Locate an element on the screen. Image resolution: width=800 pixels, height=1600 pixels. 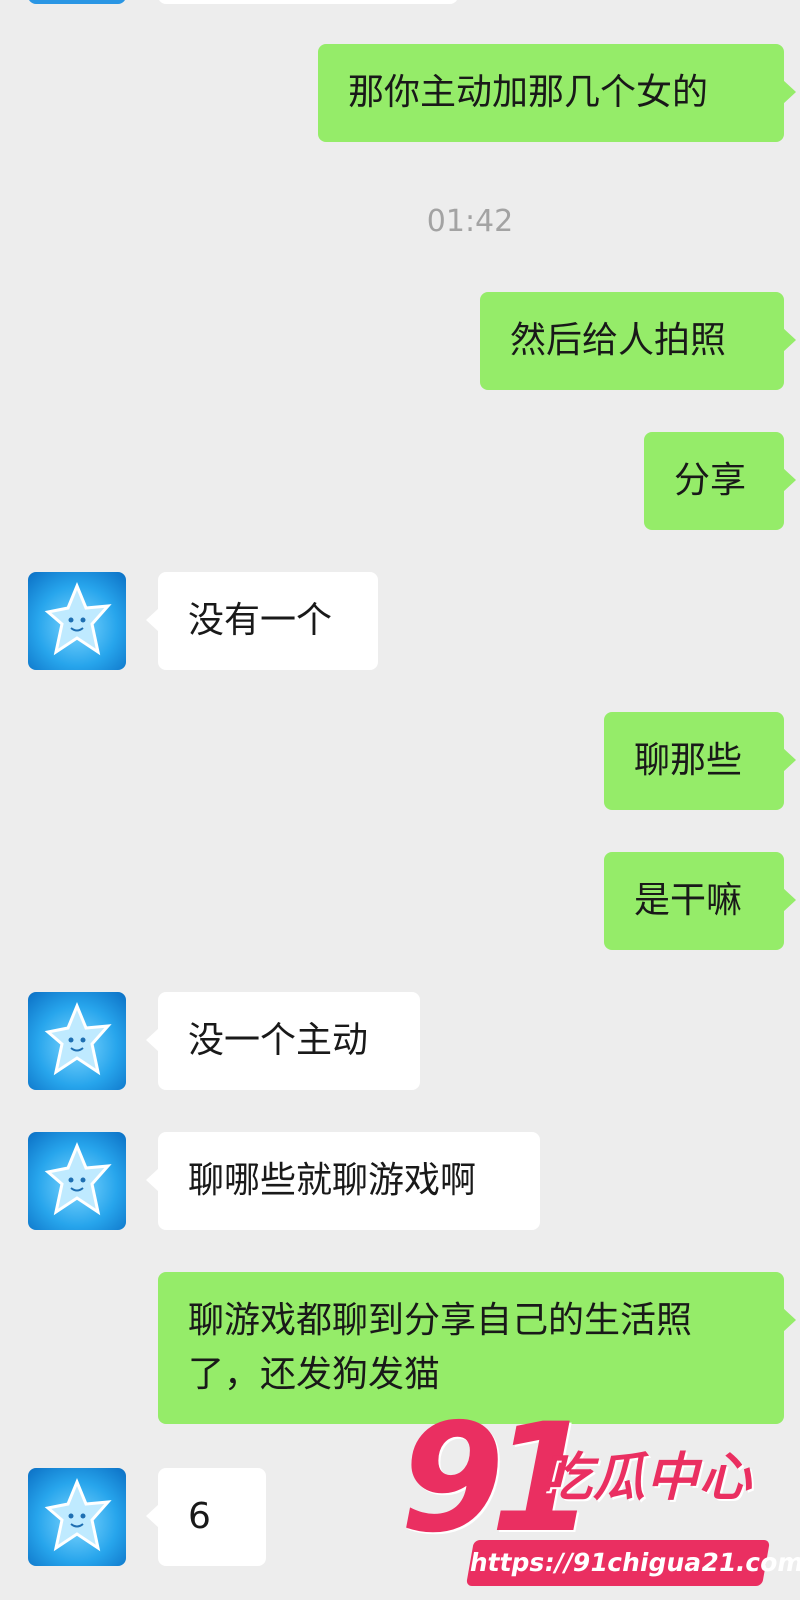
message-text: 分享 is located at coordinates (710, 480).